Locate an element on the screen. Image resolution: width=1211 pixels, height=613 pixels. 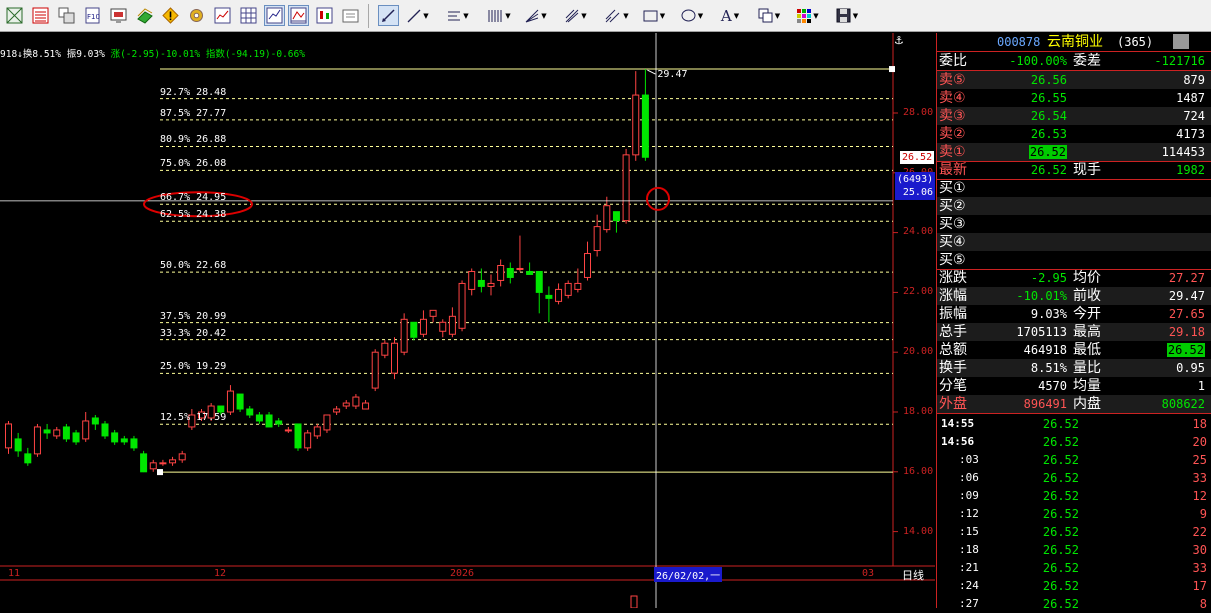
popout-icon is located at coordinates (350, 15).